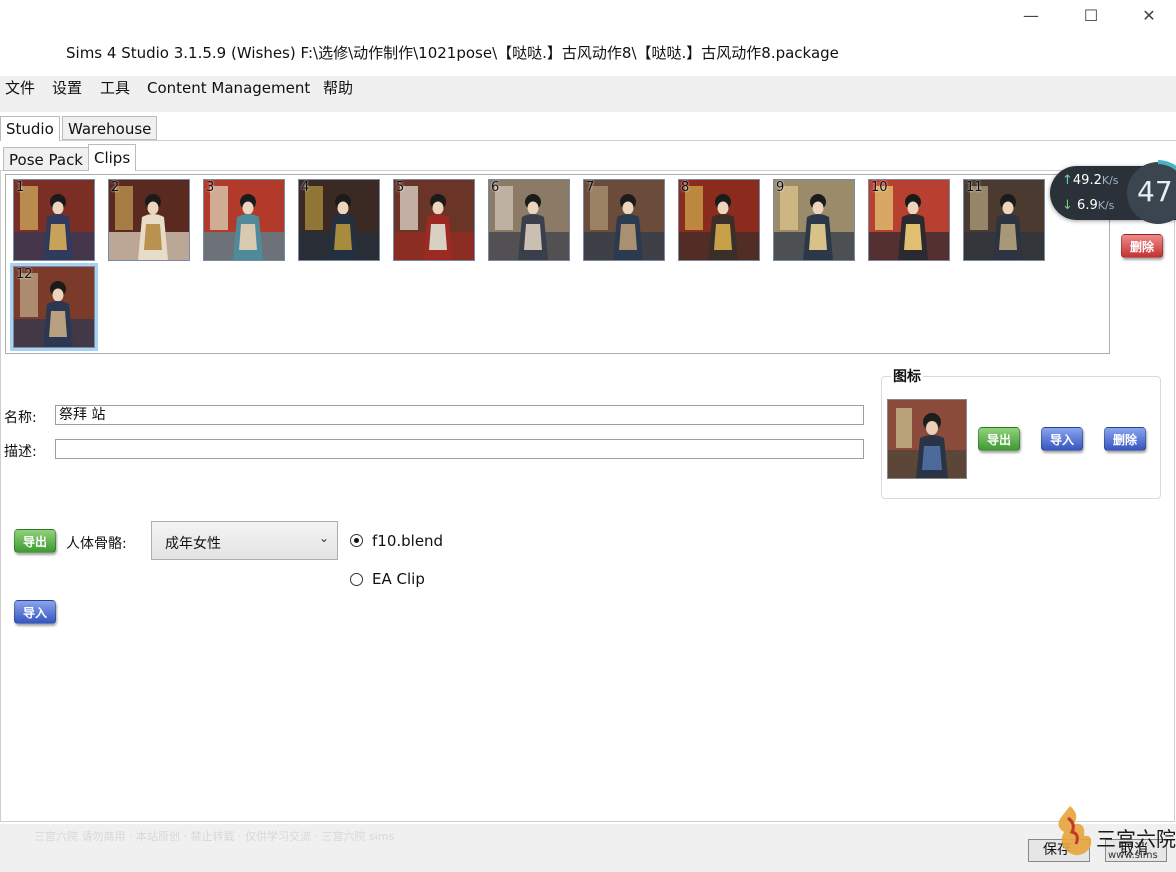 The image size is (1176, 872). Describe the element at coordinates (879, 187) in the screenshot. I see `clip-number: 10` at that location.